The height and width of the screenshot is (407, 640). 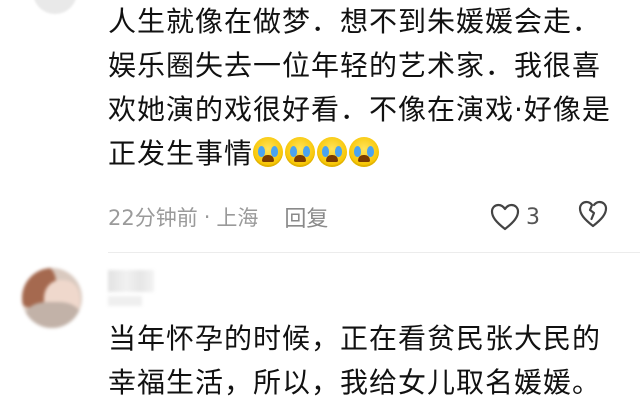 I want to click on broken-heart-icon, so click(x=593, y=214).